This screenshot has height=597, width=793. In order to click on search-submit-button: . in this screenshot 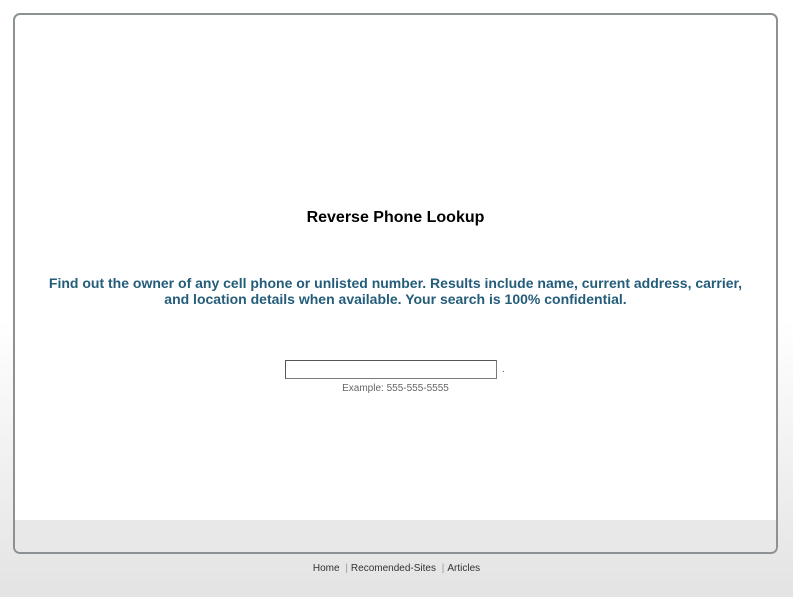, I will do `click(503, 369)`.